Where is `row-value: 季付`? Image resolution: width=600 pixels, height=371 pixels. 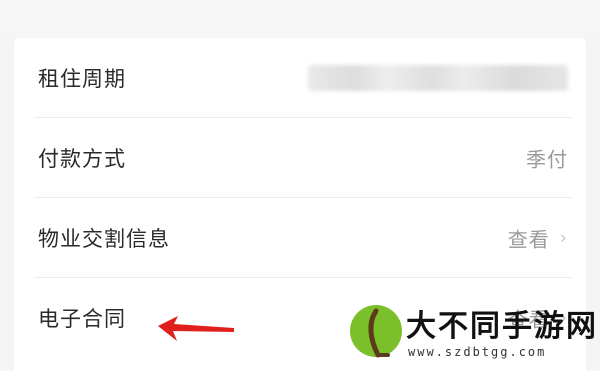 row-value: 季付 is located at coordinates (547, 158).